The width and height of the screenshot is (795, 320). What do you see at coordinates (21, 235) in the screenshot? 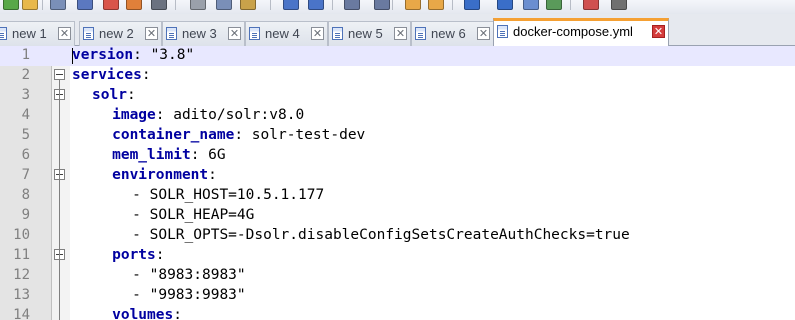
I see `line-number: 10` at bounding box center [21, 235].